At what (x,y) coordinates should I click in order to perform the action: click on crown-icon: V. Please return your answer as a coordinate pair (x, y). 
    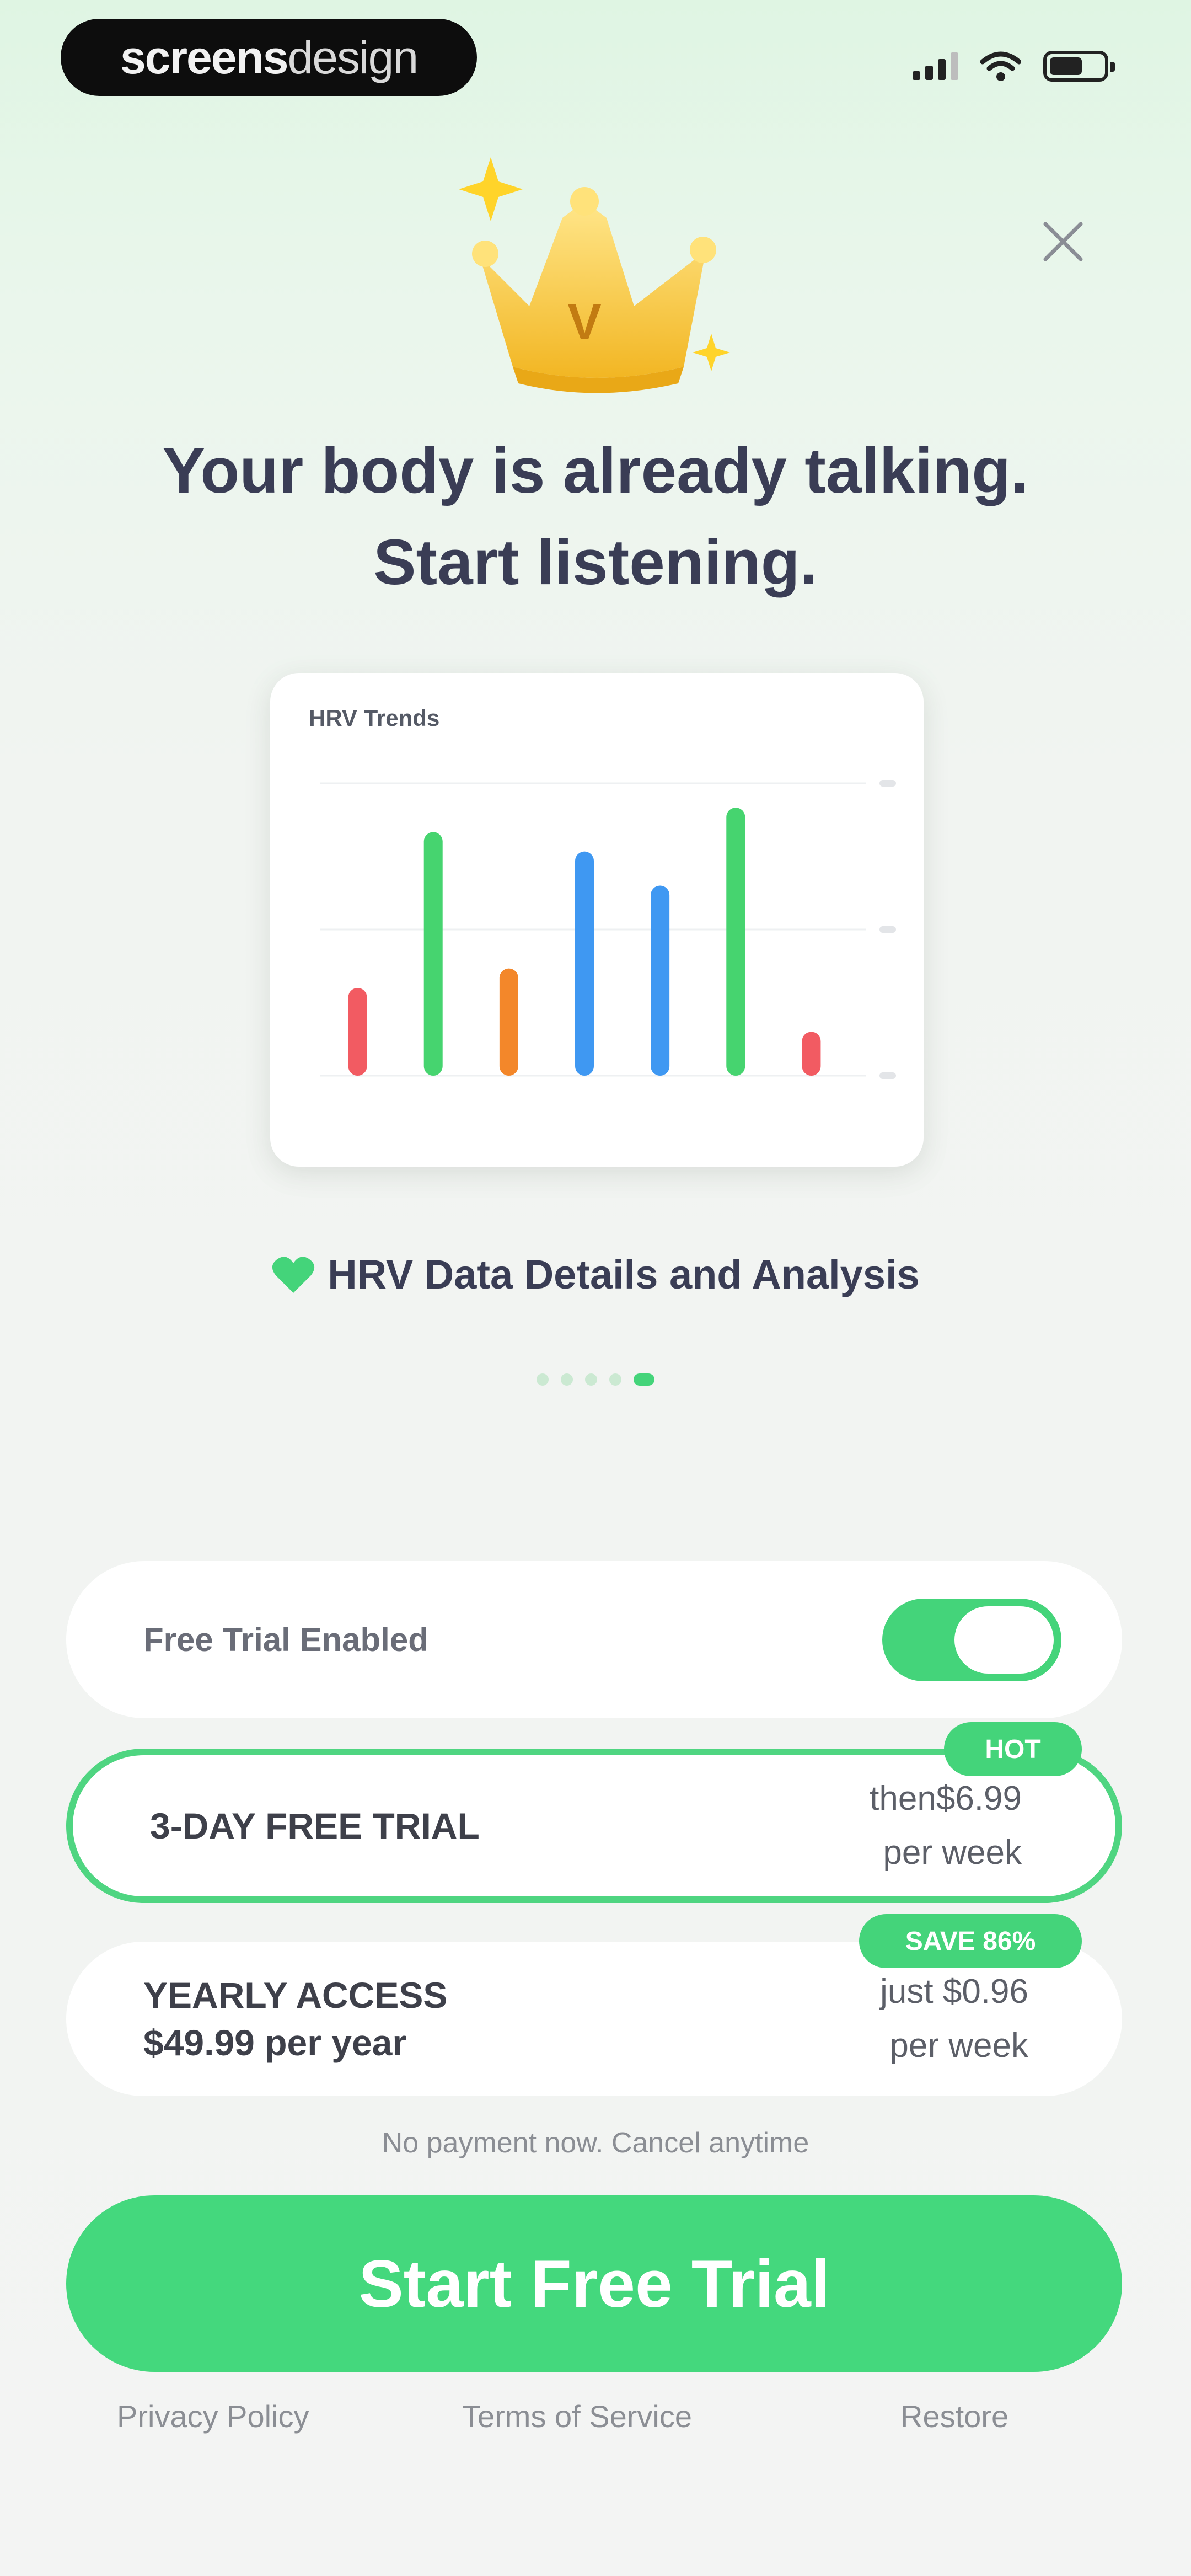
    Looking at the image, I should click on (594, 275).